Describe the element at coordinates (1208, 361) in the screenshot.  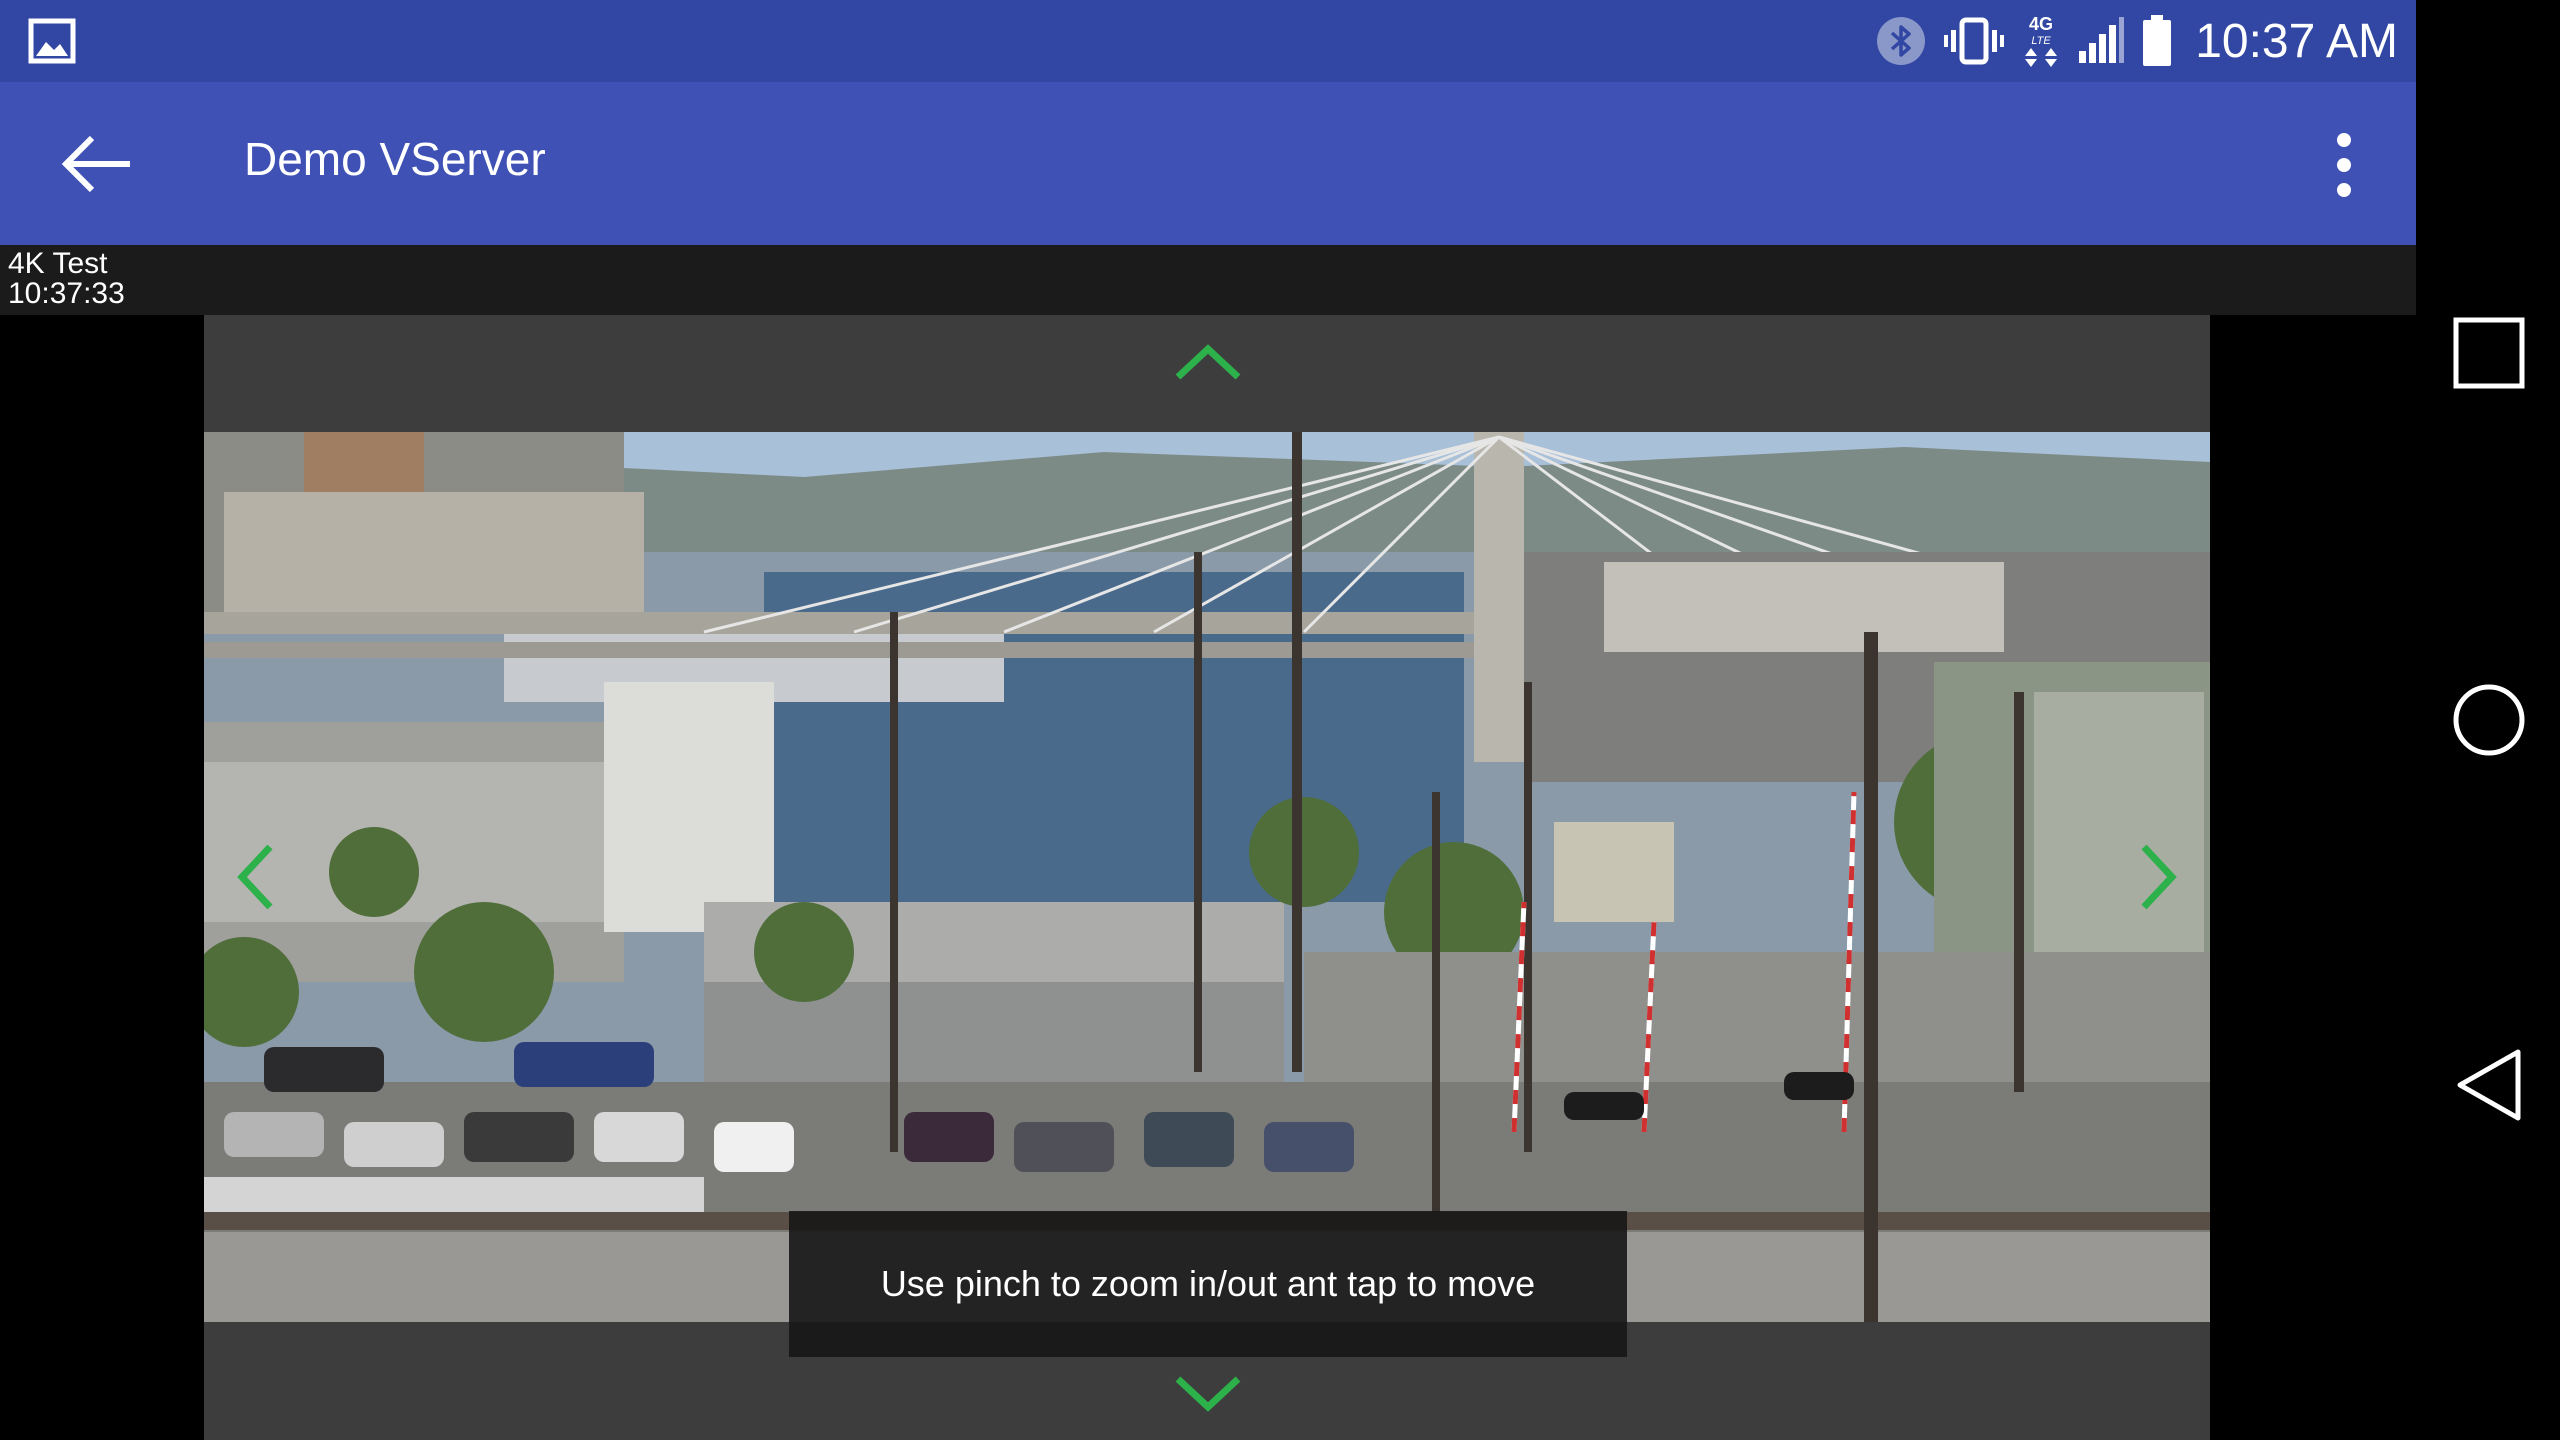
I see `chevron-up-icon` at that location.